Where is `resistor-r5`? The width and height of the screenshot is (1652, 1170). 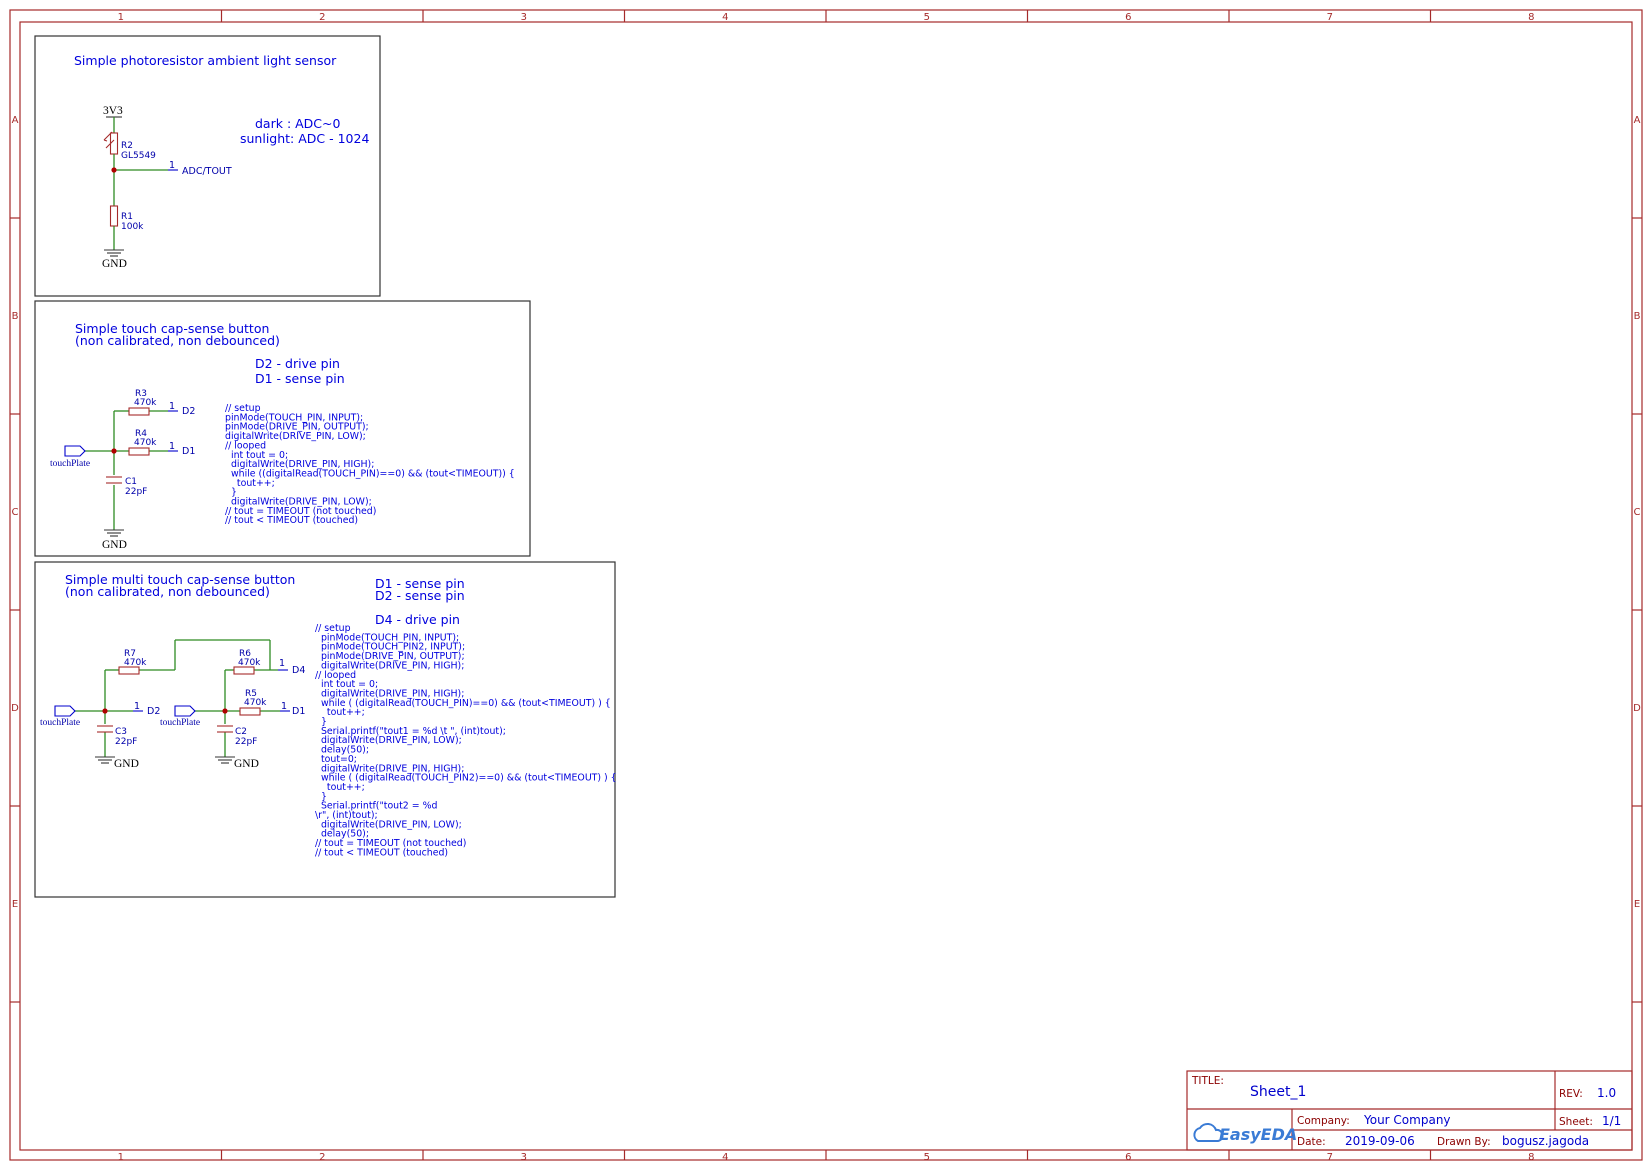
resistor-r5 is located at coordinates (250, 711).